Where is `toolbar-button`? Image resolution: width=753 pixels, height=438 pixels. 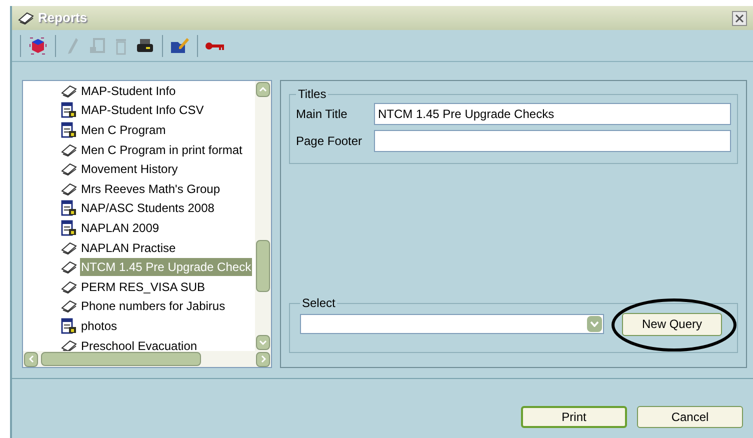 toolbar-button is located at coordinates (38, 45).